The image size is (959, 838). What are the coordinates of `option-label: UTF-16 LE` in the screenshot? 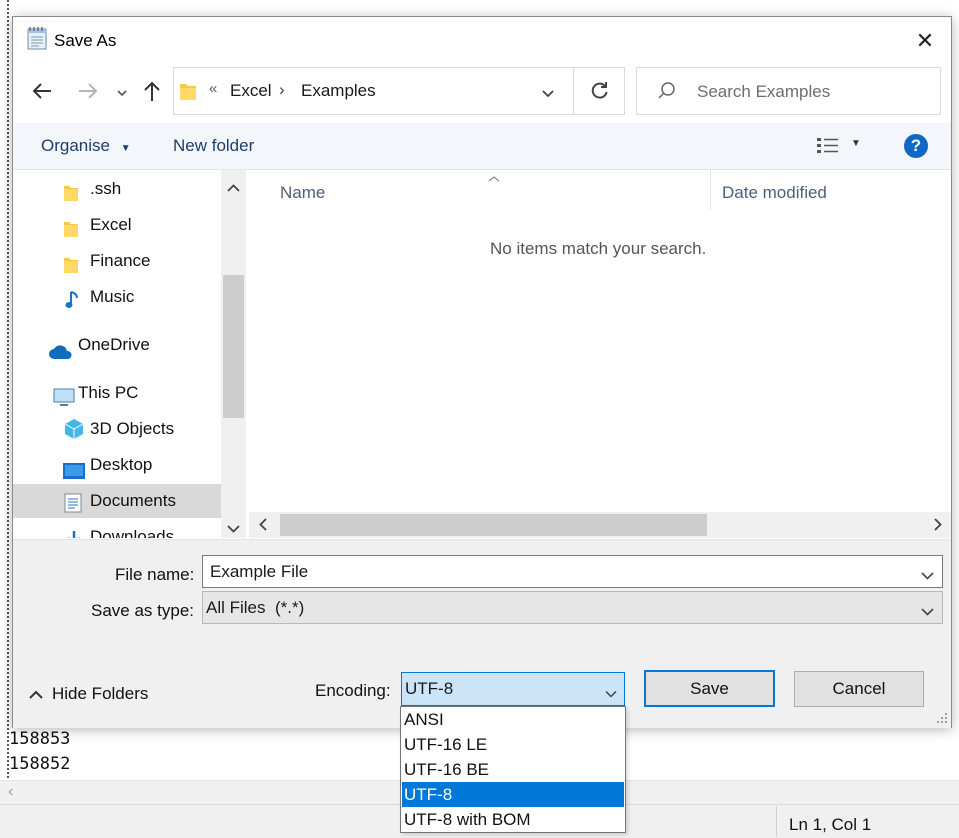 It's located at (446, 744).